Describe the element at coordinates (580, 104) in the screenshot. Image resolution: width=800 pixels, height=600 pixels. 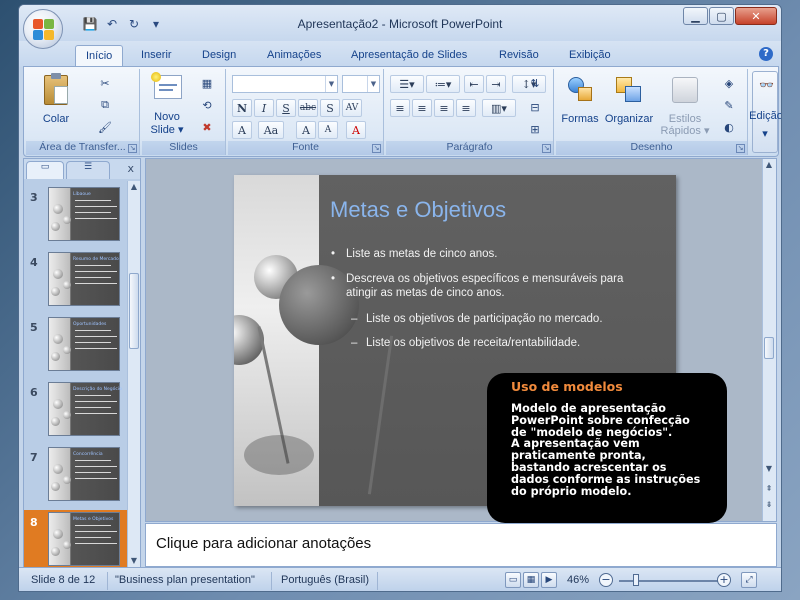
I see `shapes-button: Formas` at that location.